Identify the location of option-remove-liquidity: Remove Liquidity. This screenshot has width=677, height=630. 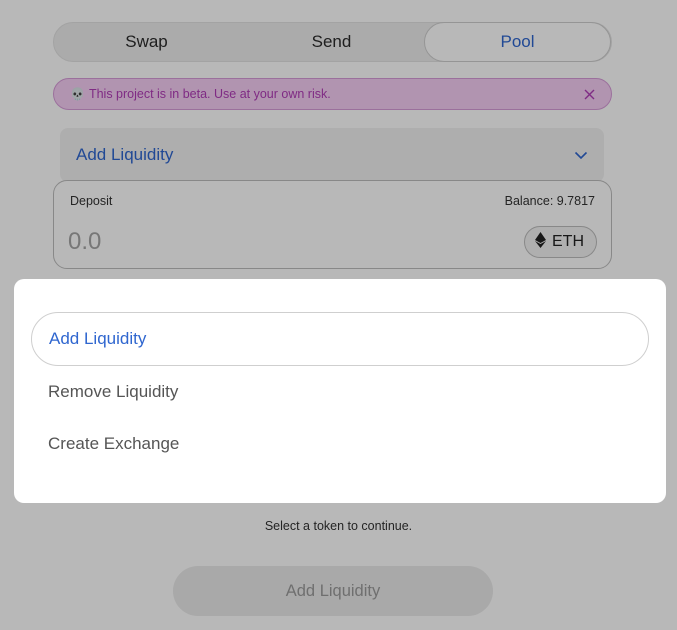
(340, 392).